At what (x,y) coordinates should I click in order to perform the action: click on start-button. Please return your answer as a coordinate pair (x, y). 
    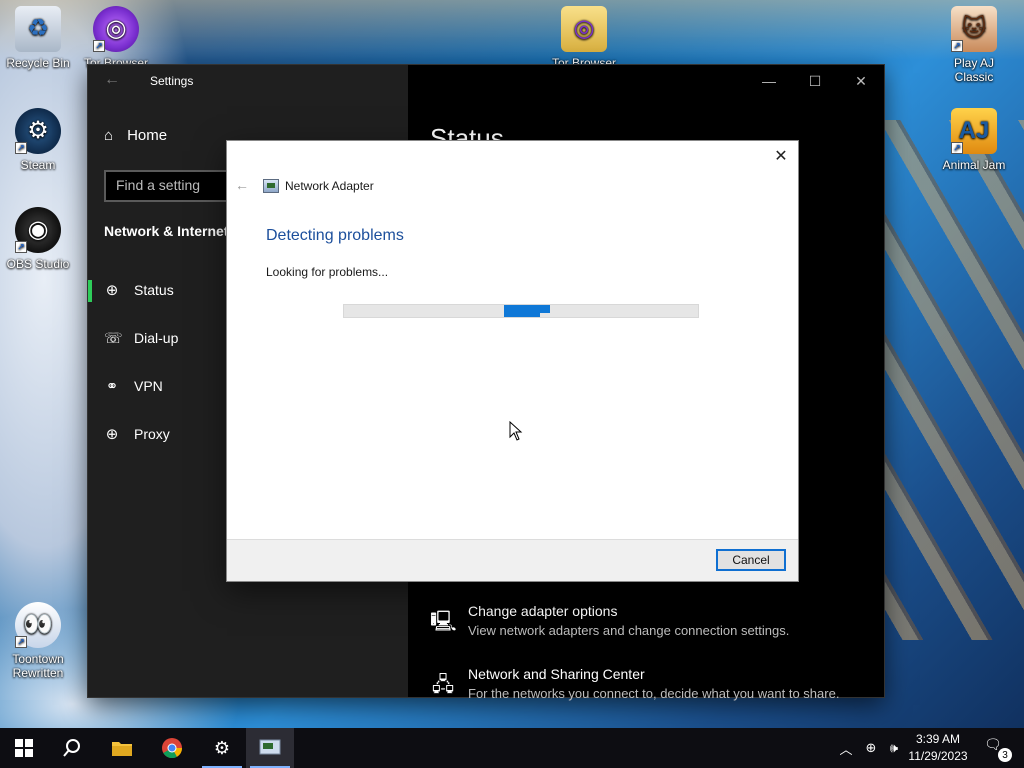
    Looking at the image, I should click on (24, 748).